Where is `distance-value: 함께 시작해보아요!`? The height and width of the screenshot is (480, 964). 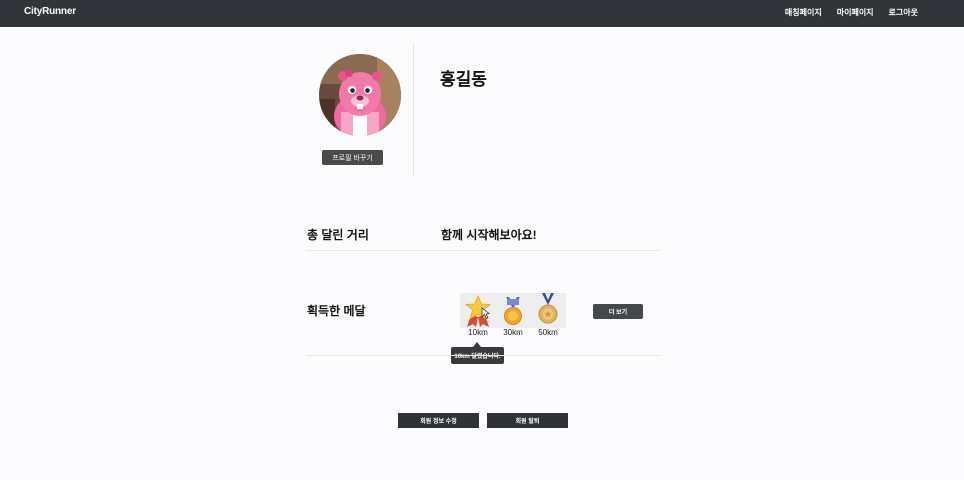 distance-value: 함께 시작해보아요! is located at coordinates (489, 235).